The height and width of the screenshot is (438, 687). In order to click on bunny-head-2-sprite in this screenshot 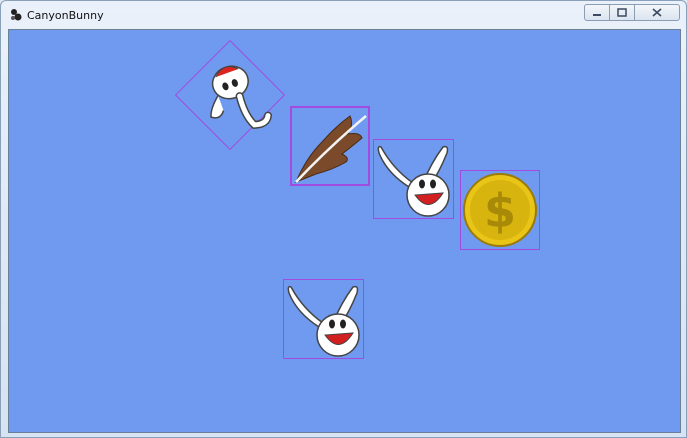, I will do `click(323, 321)`.